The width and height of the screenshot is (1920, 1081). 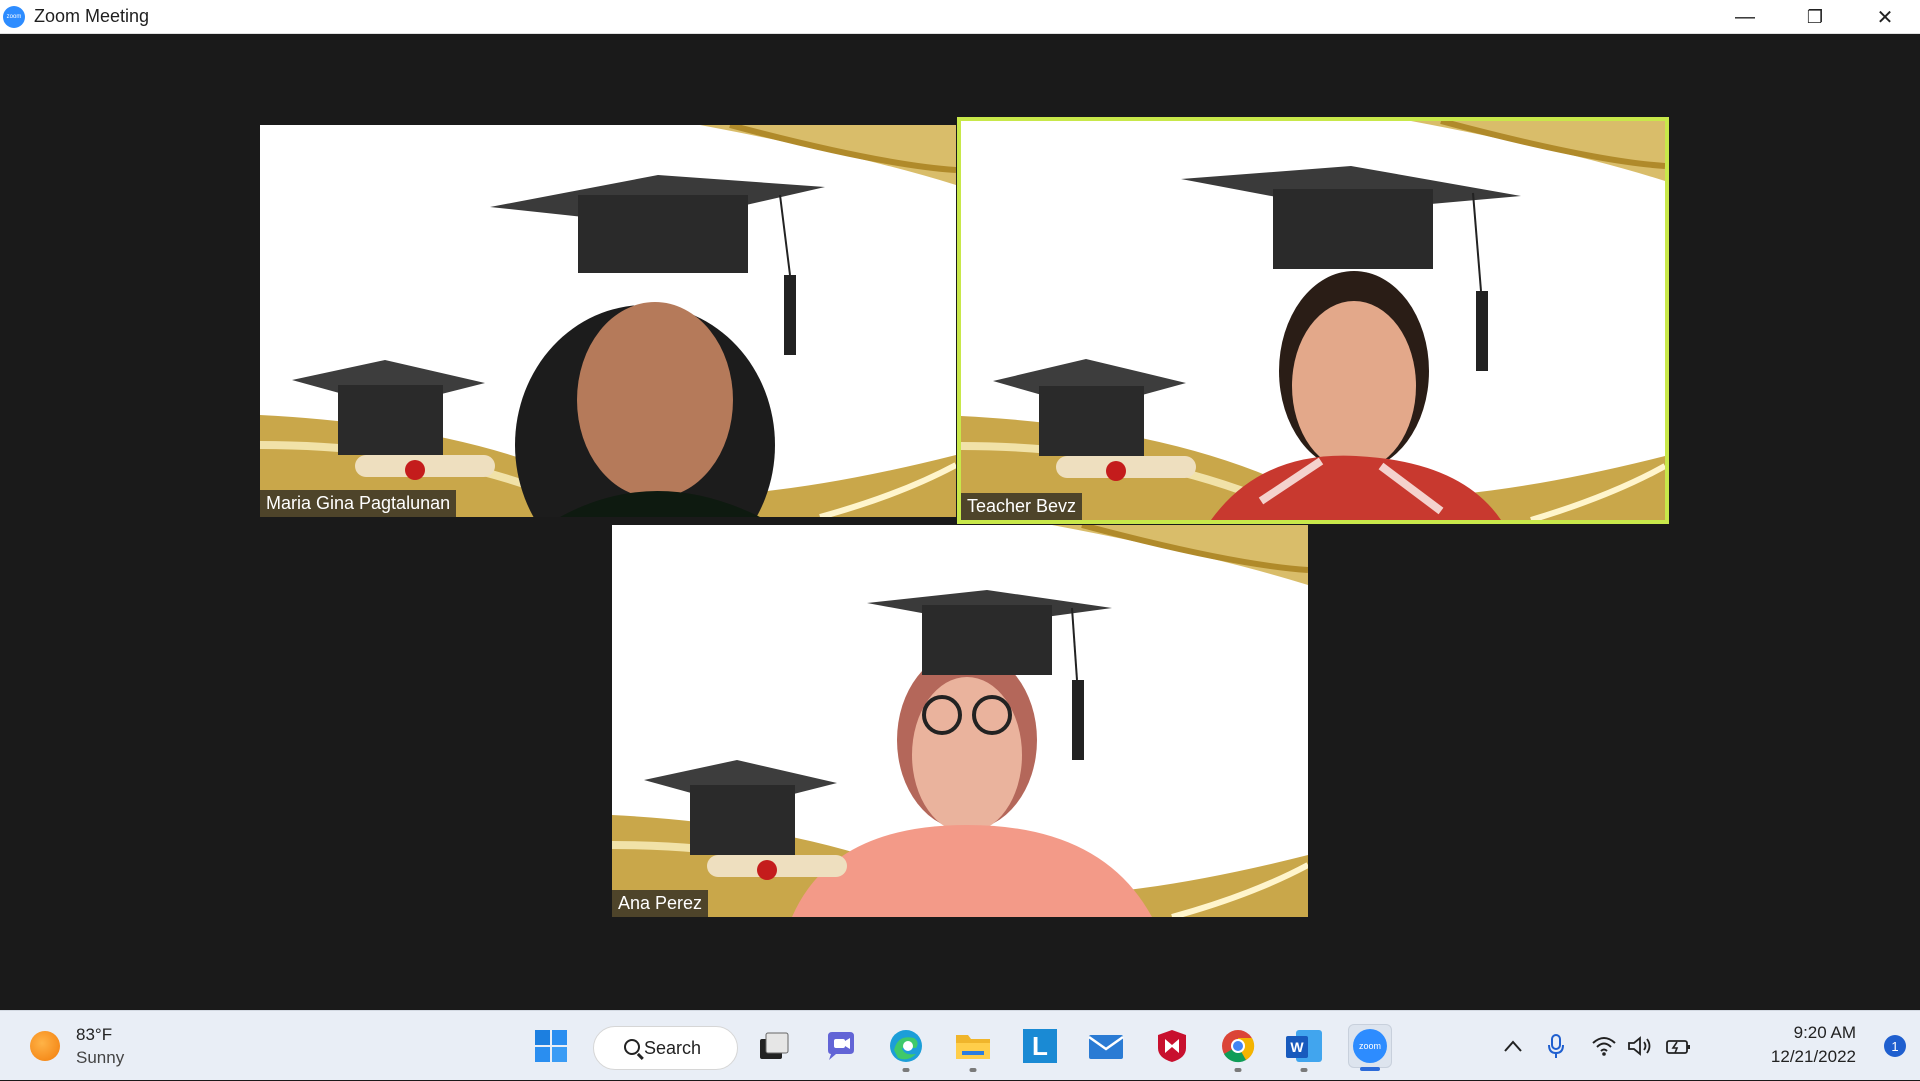 I want to click on restore-button: ❐, so click(x=1815, y=17).